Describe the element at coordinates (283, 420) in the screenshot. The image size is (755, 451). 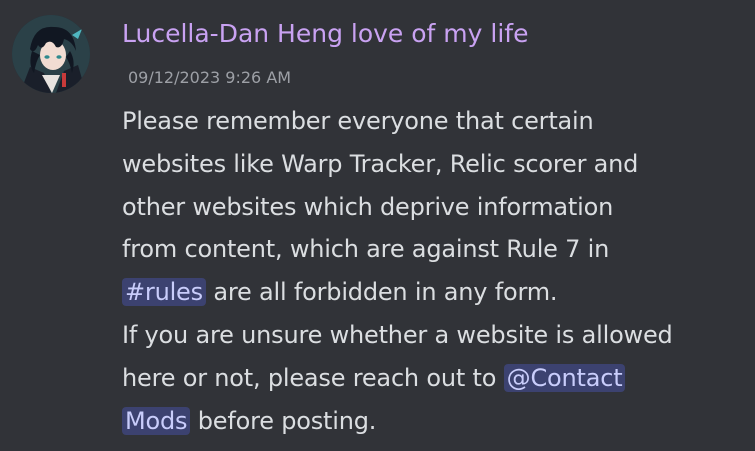
I see `message-text: before posting.` at that location.